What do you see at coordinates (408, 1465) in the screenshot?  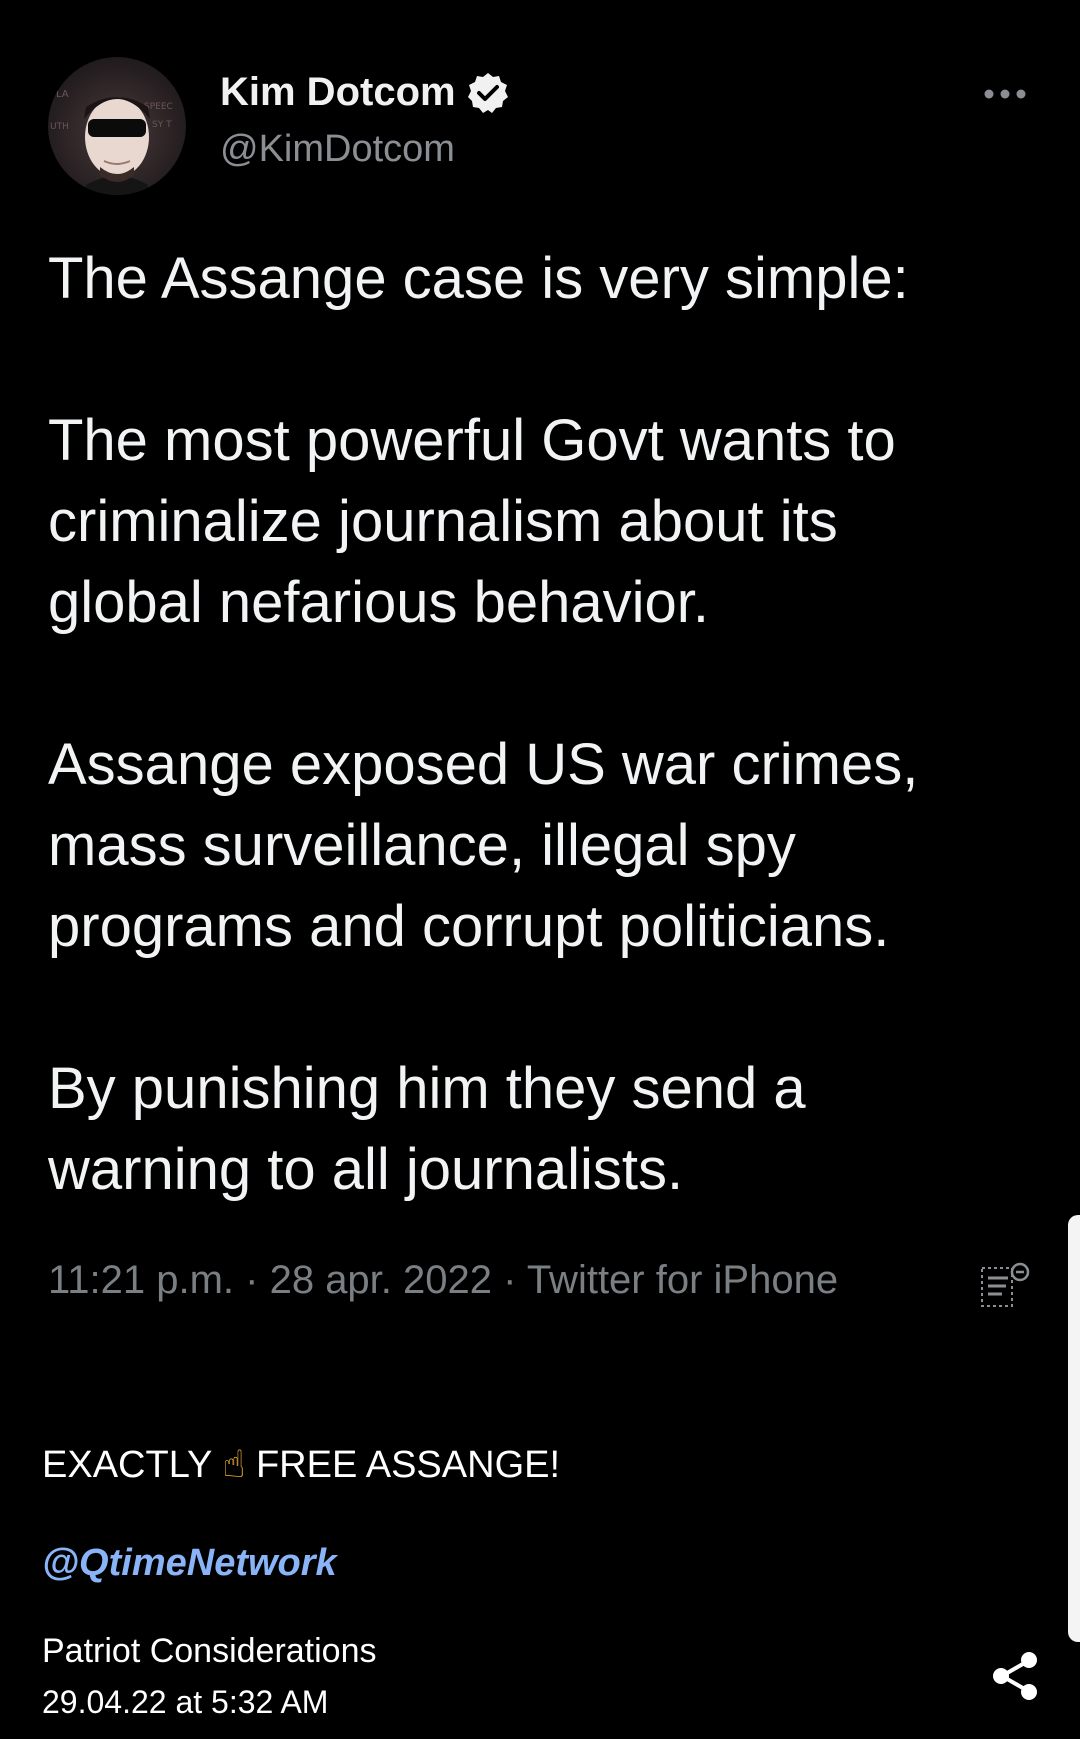 I see `caption-text-end: FREE ASSANGE!` at bounding box center [408, 1465].